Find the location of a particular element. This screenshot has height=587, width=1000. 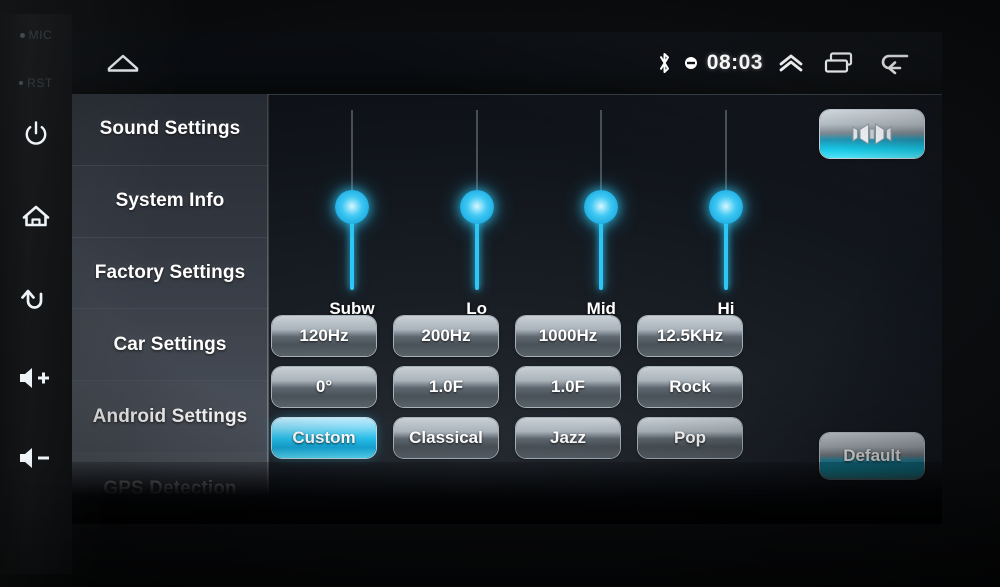

parameter-row: 0° 1.0F 1.0F Rock is located at coordinates (507, 387).